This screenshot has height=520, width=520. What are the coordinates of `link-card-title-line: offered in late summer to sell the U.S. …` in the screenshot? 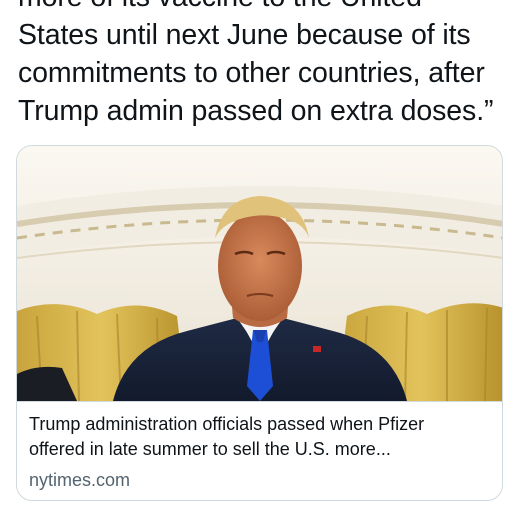 It's located at (210, 449).